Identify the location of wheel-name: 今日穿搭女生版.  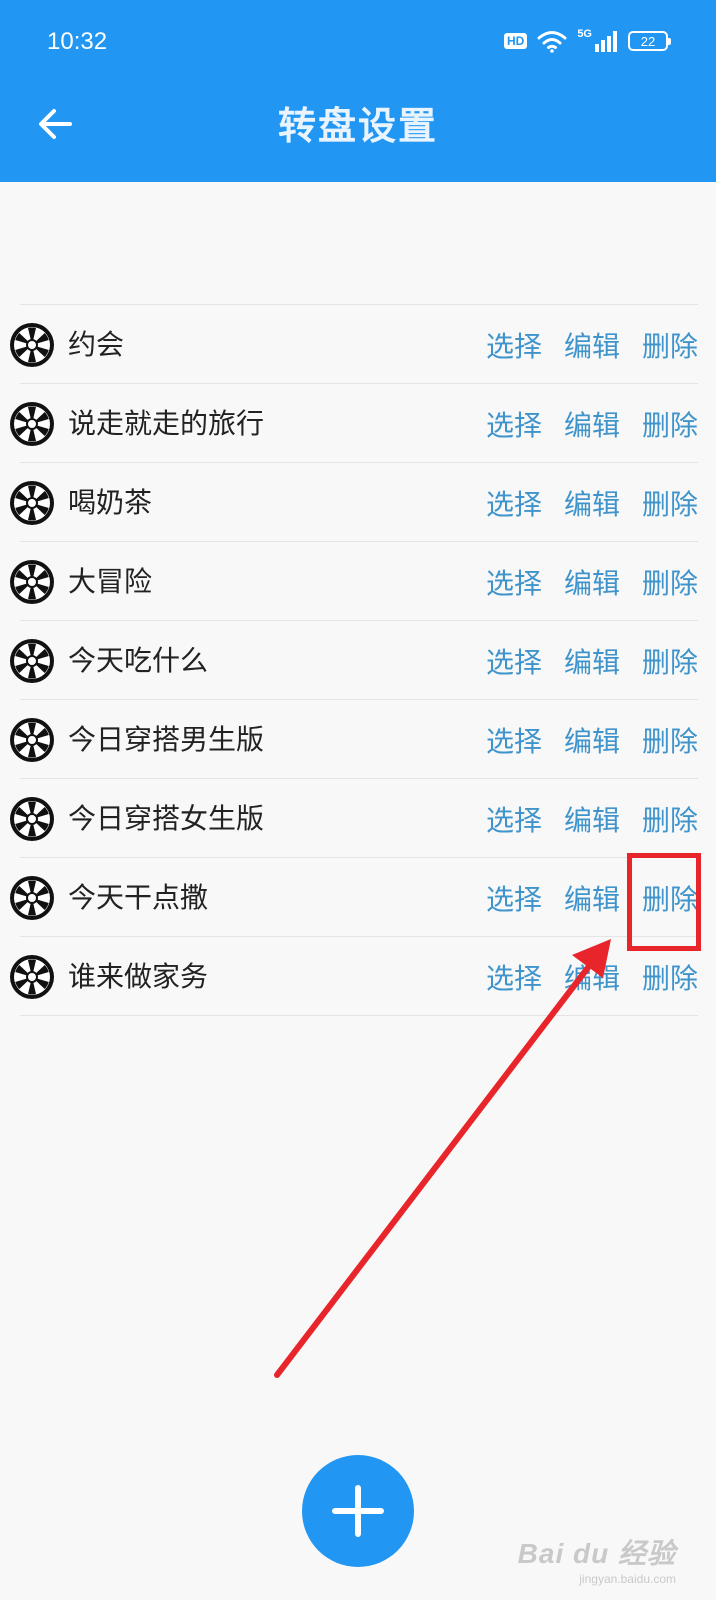
(166, 818).